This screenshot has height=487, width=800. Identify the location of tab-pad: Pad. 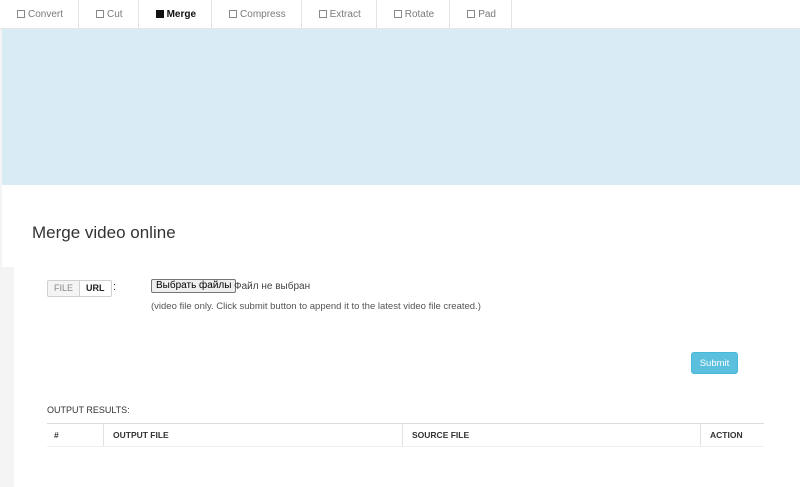
(481, 14).